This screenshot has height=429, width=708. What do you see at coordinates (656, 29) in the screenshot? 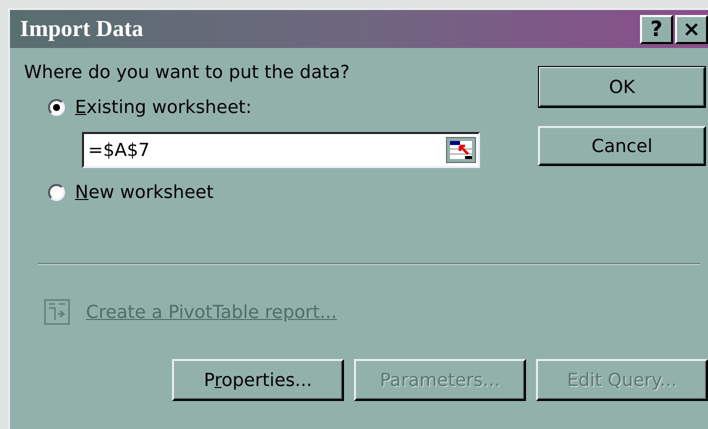
I see `help-button: ?` at bounding box center [656, 29].